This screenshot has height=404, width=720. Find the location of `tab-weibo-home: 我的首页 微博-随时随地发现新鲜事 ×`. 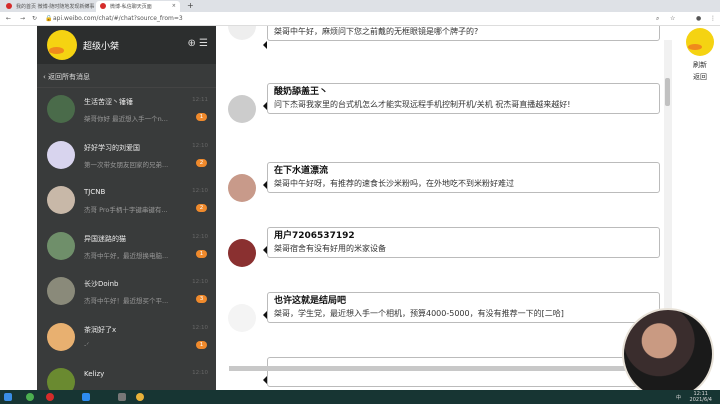

tab-weibo-home: 我的首页 微博-随时随地发现新鲜事 × is located at coordinates (48, 6).